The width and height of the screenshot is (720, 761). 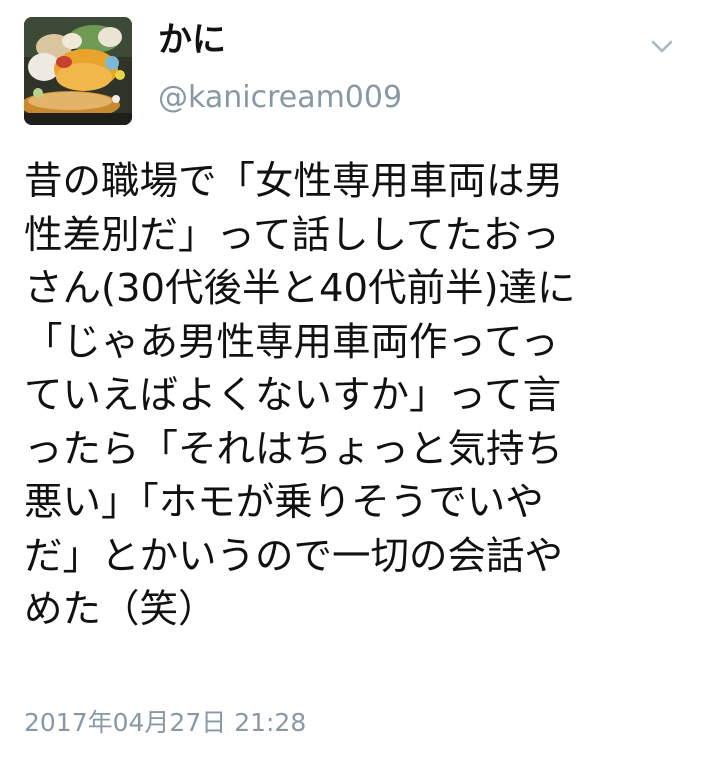 What do you see at coordinates (293, 395) in the screenshot?
I see `tweet-text-line: ていえばよくないすか」って言` at bounding box center [293, 395].